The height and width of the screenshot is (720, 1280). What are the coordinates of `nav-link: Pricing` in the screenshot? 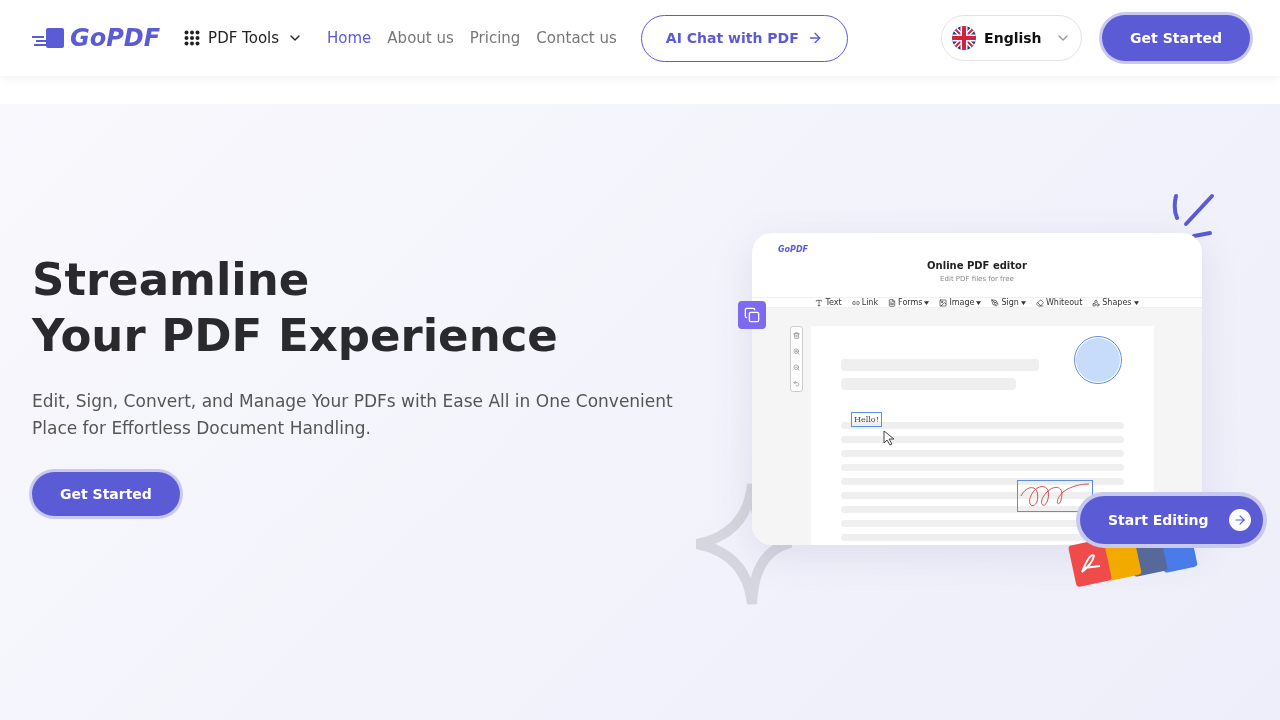 It's located at (495, 38).